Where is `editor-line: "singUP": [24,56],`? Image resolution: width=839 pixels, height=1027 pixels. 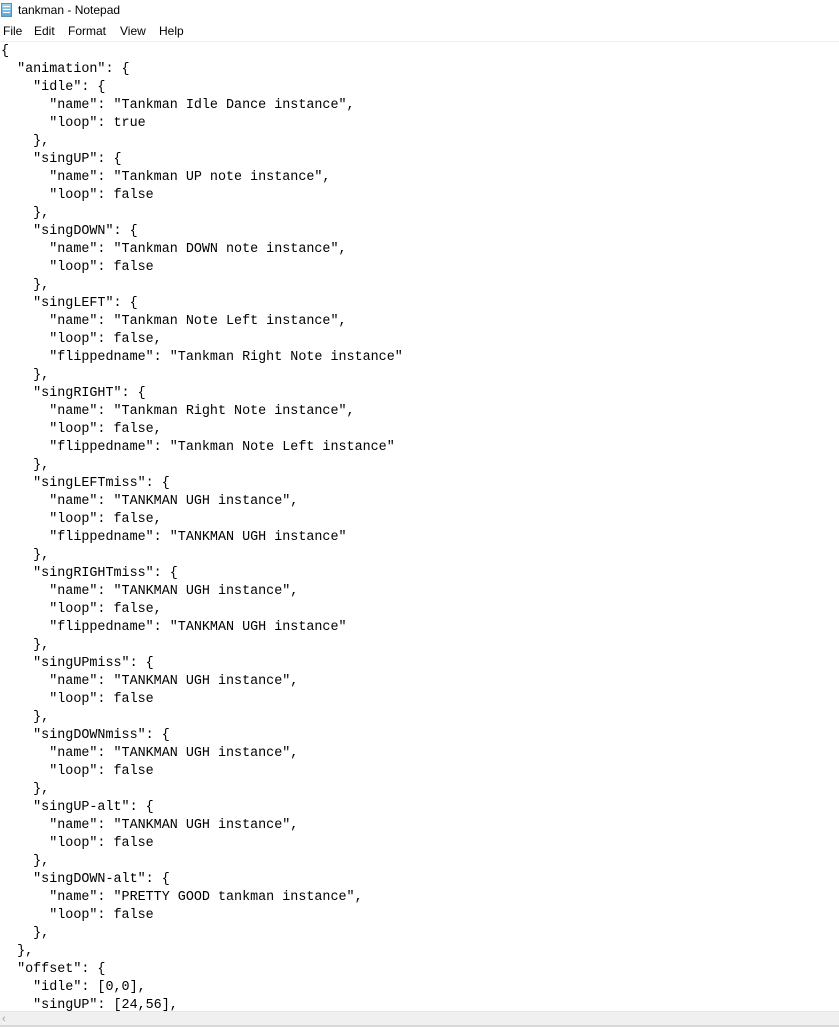 editor-line: "singUP": [24,56], is located at coordinates (202, 1004).